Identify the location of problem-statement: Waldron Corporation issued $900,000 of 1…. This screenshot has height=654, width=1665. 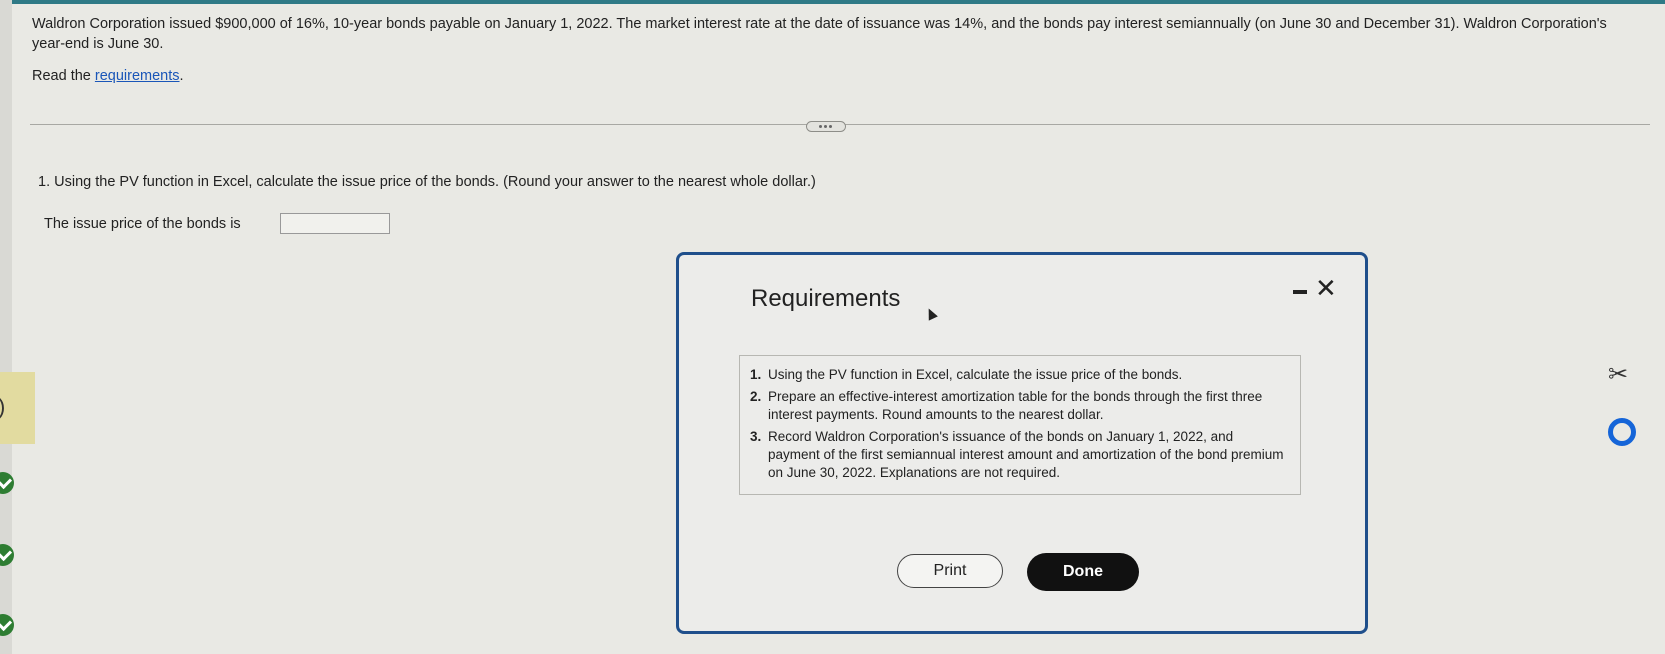
(819, 34).